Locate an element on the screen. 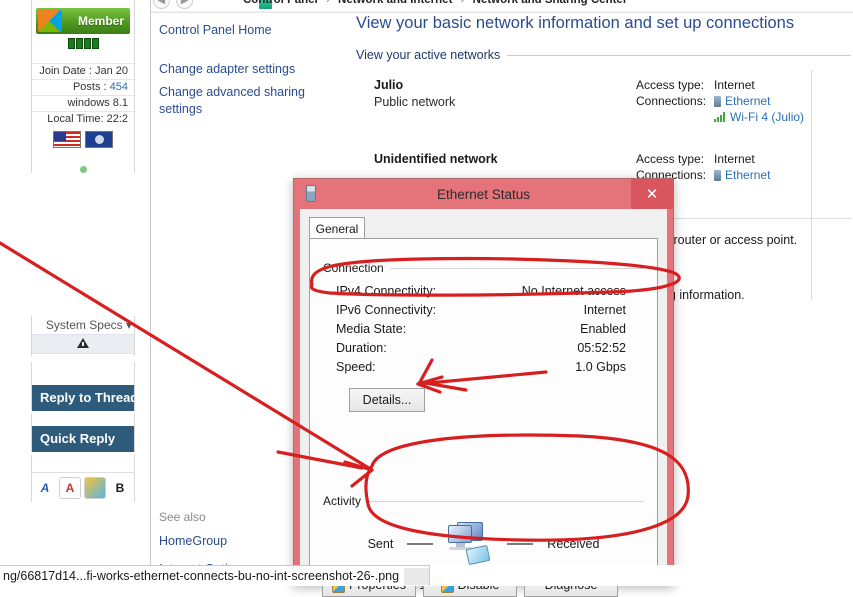 The image size is (853, 597). header-rule is located at coordinates (679, 55).